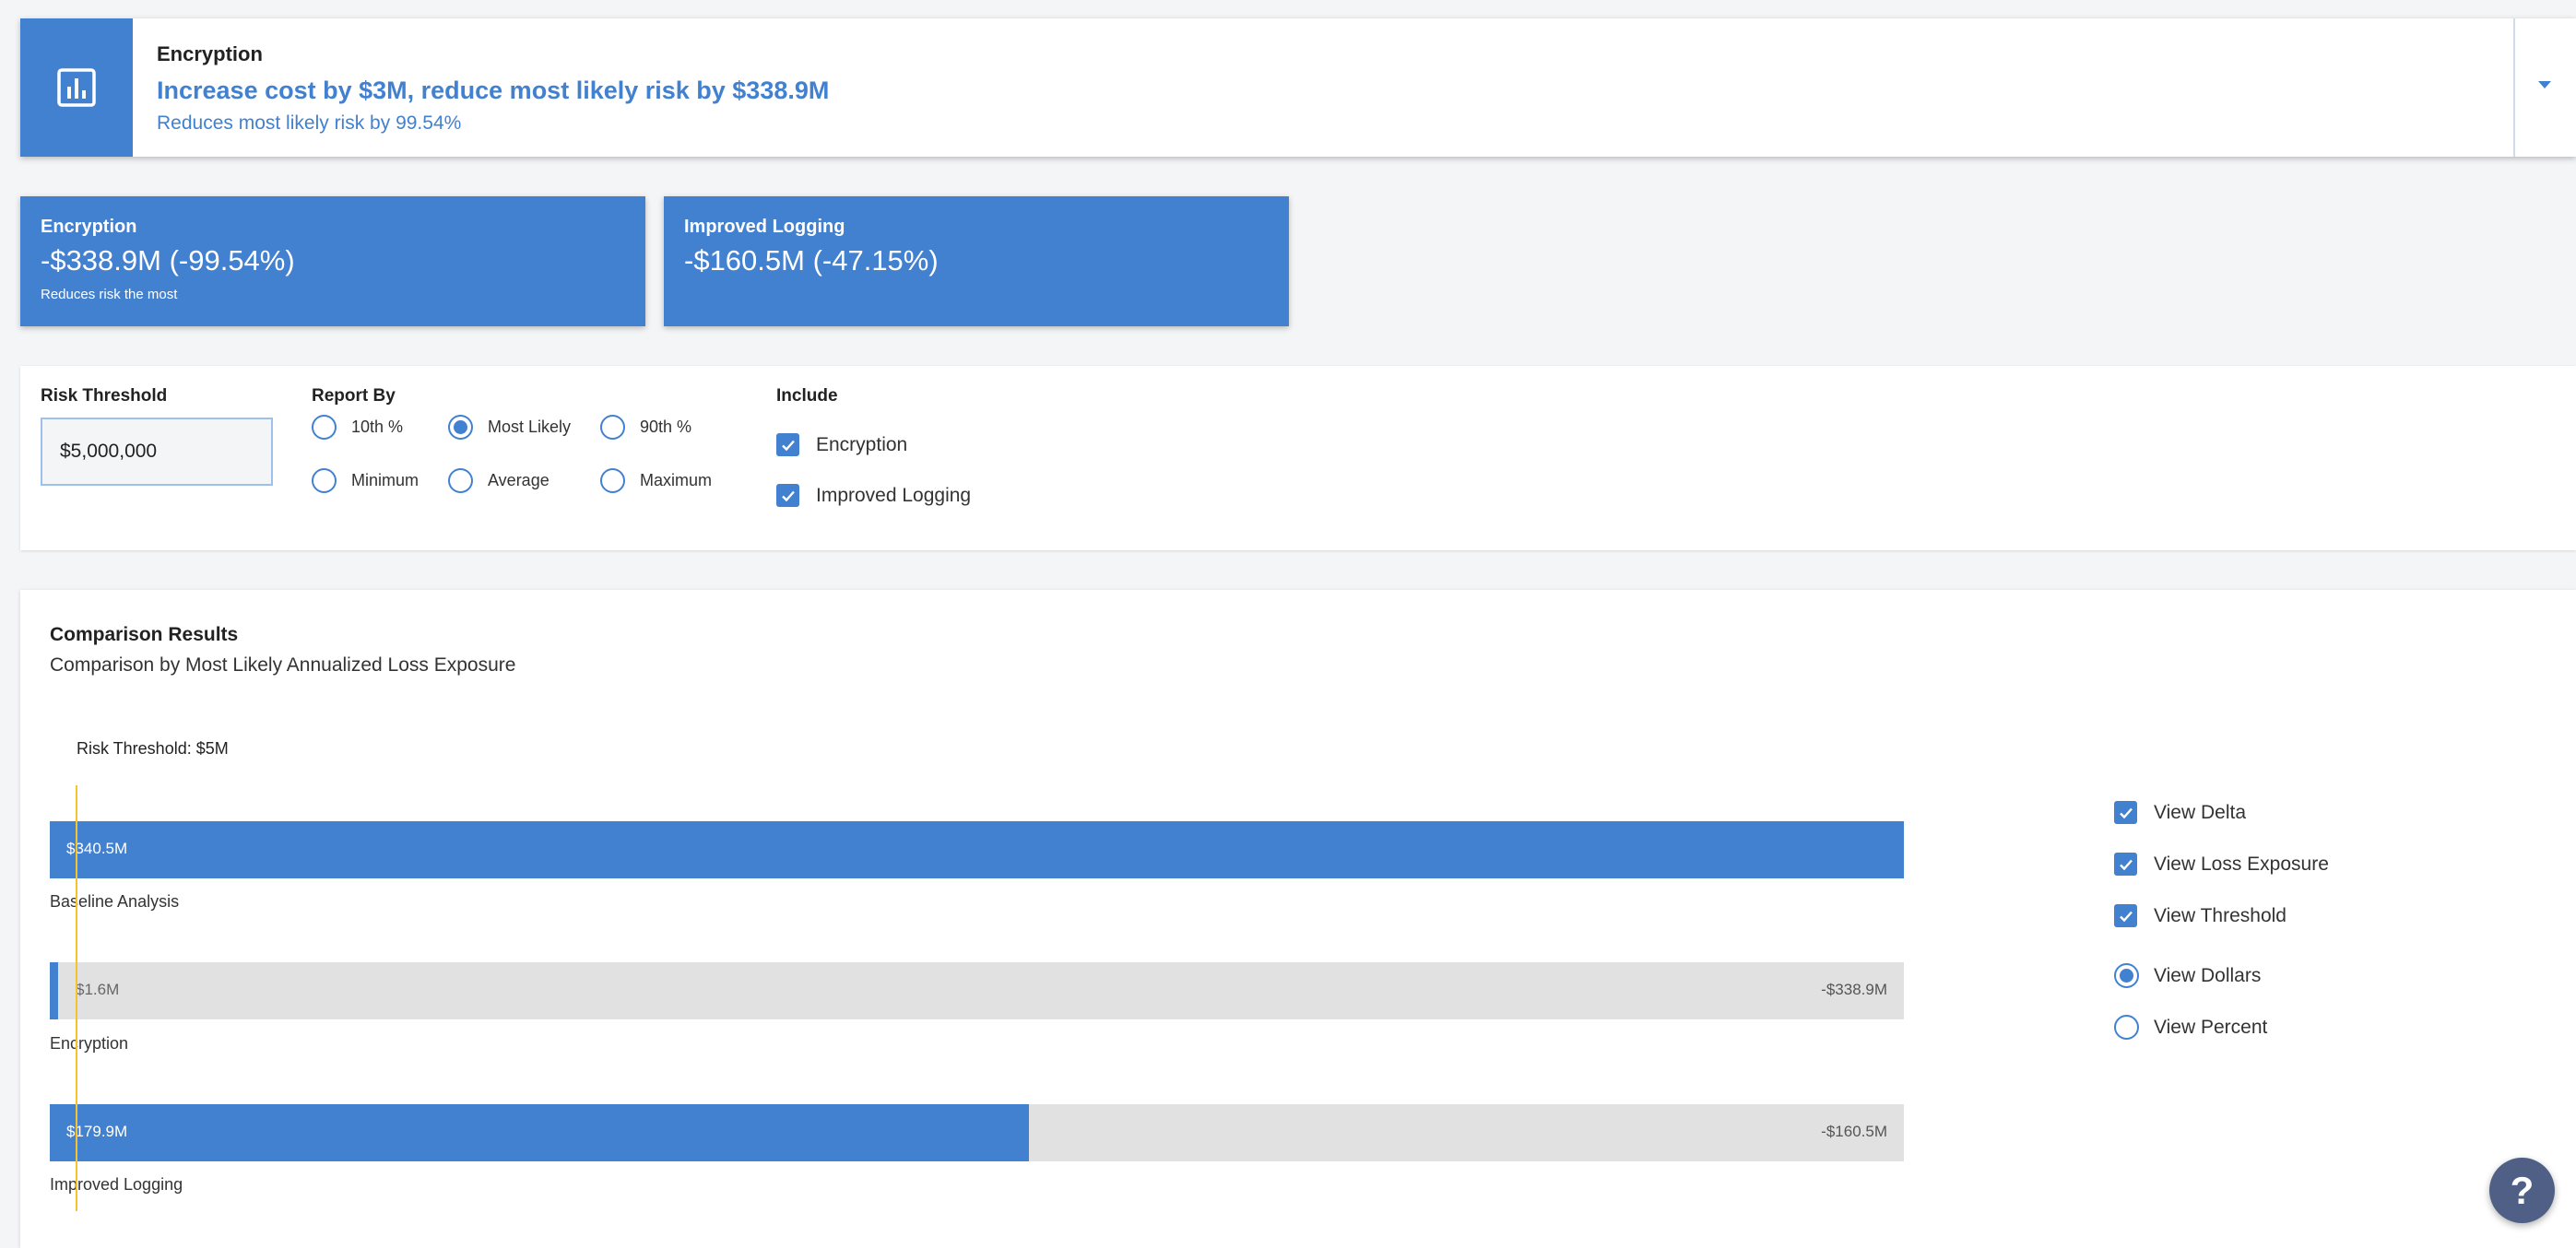  What do you see at coordinates (676, 480) in the screenshot?
I see `radio-label: Maximum` at bounding box center [676, 480].